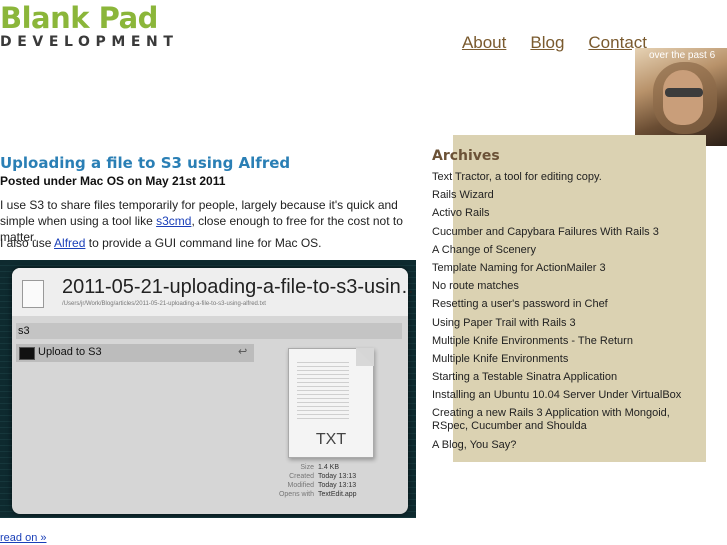 Image resolution: width=727 pixels, height=545 pixels. I want to click on archive-link: Template Naming for ActionMailer 3, so click(557, 268).